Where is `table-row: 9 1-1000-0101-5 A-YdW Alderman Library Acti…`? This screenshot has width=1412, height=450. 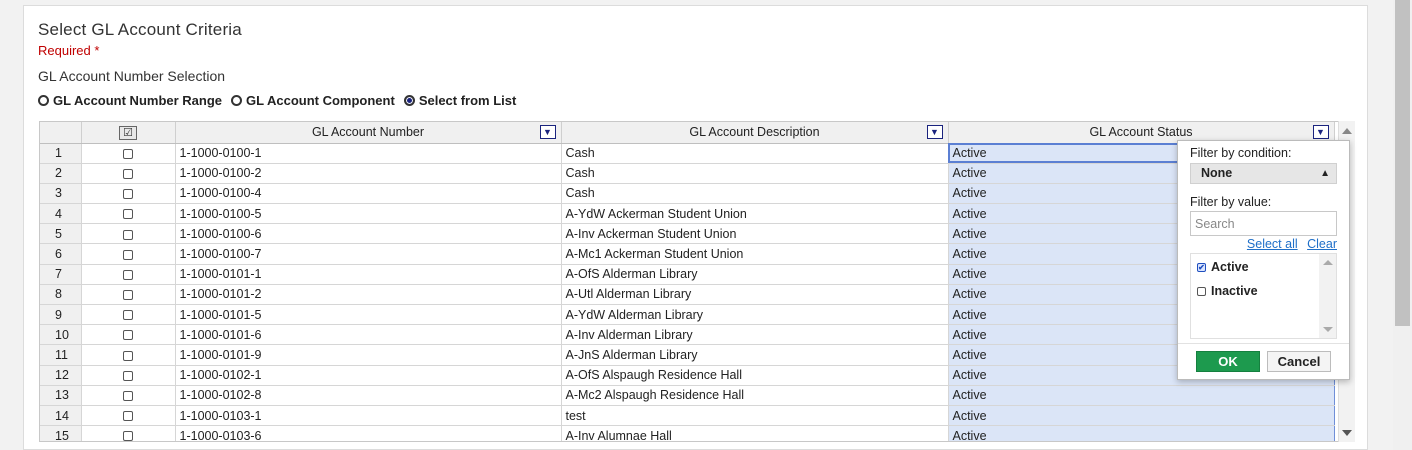
table-row: 9 1-1000-0101-5 A-YdW Alderman Library Acti… is located at coordinates (687, 315).